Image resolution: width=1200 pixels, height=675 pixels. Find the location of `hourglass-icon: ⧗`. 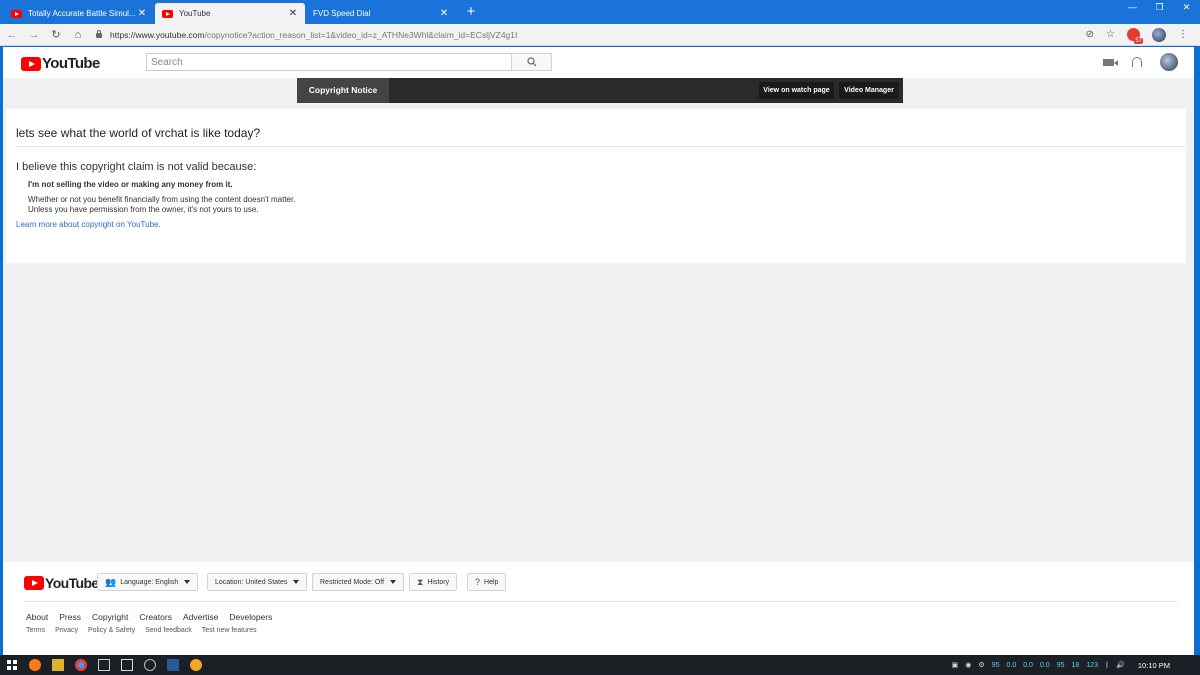

hourglass-icon: ⧗ is located at coordinates (420, 581).